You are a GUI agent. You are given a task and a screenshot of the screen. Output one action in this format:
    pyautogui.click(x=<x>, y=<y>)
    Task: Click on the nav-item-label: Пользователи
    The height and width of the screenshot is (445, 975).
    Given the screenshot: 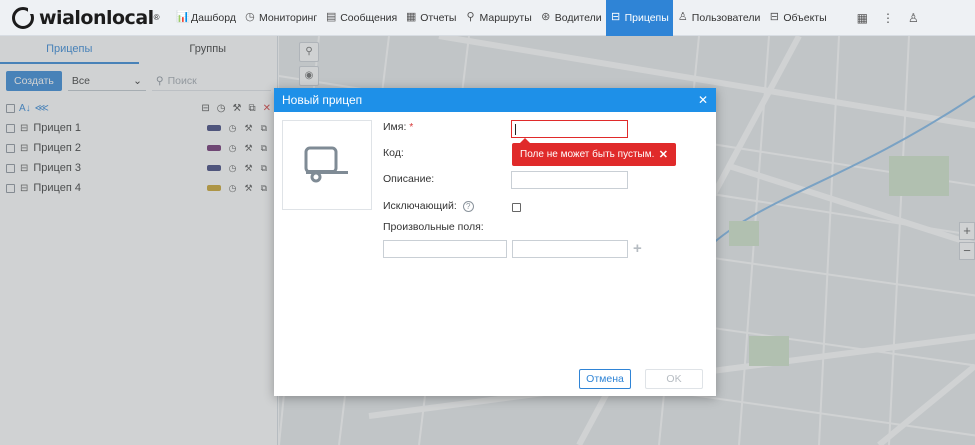 What is the action you would take?
    pyautogui.click(x=726, y=17)
    